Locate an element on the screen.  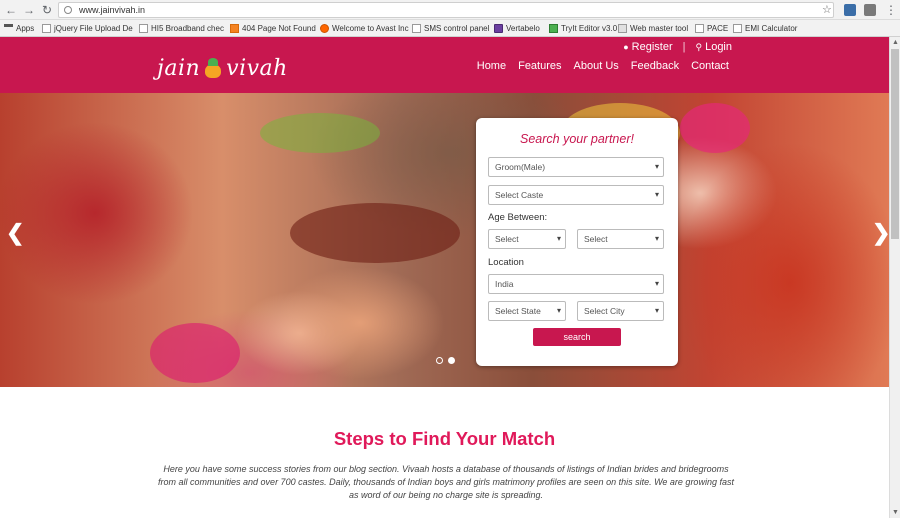
vertabelo-icon is located at coordinates (498, 28).